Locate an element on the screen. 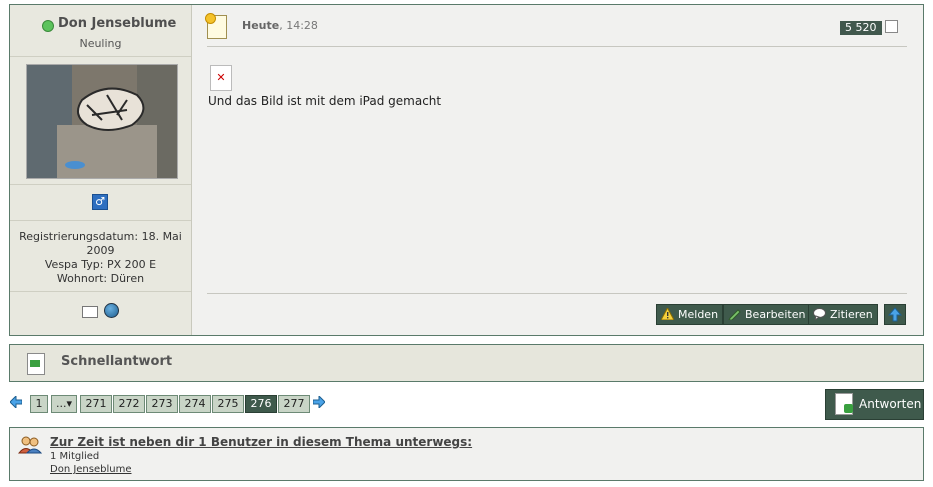 This screenshot has width=933, height=487. page-link-274: 274 is located at coordinates (195, 404).